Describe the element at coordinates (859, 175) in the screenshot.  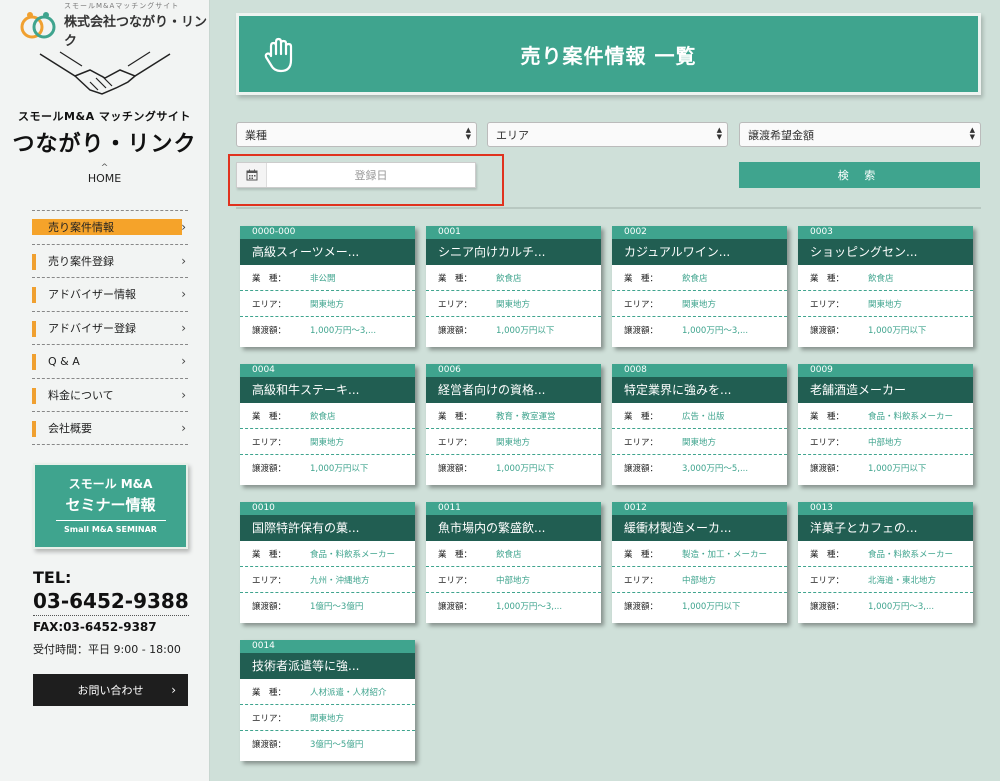
I see `search-button: 検 索` at that location.